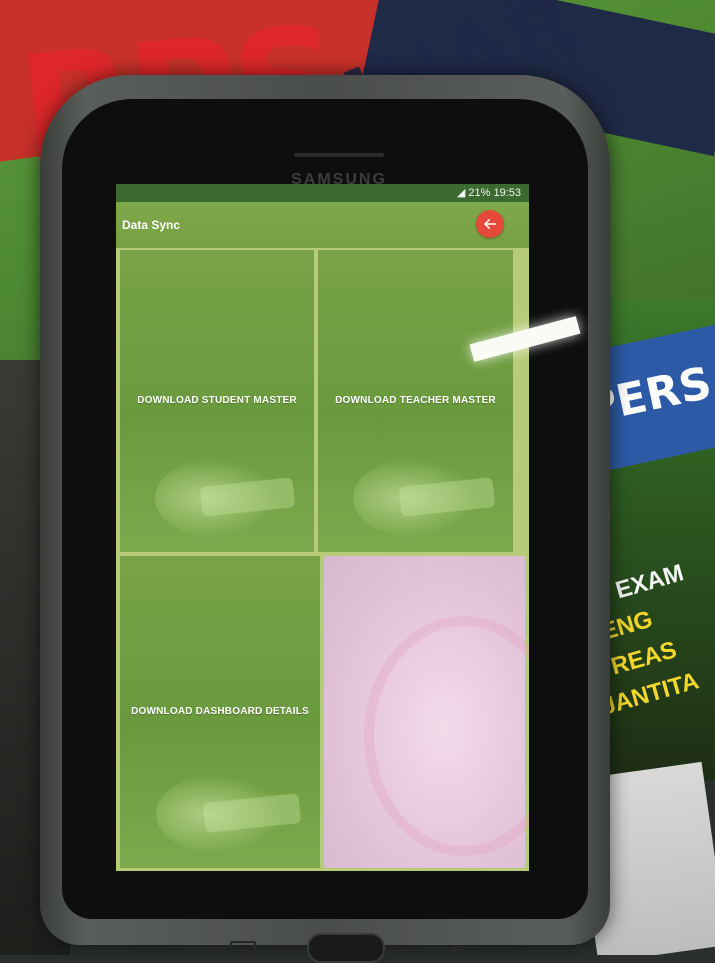  I want to click on back-arrow-icon, so click(490, 224).